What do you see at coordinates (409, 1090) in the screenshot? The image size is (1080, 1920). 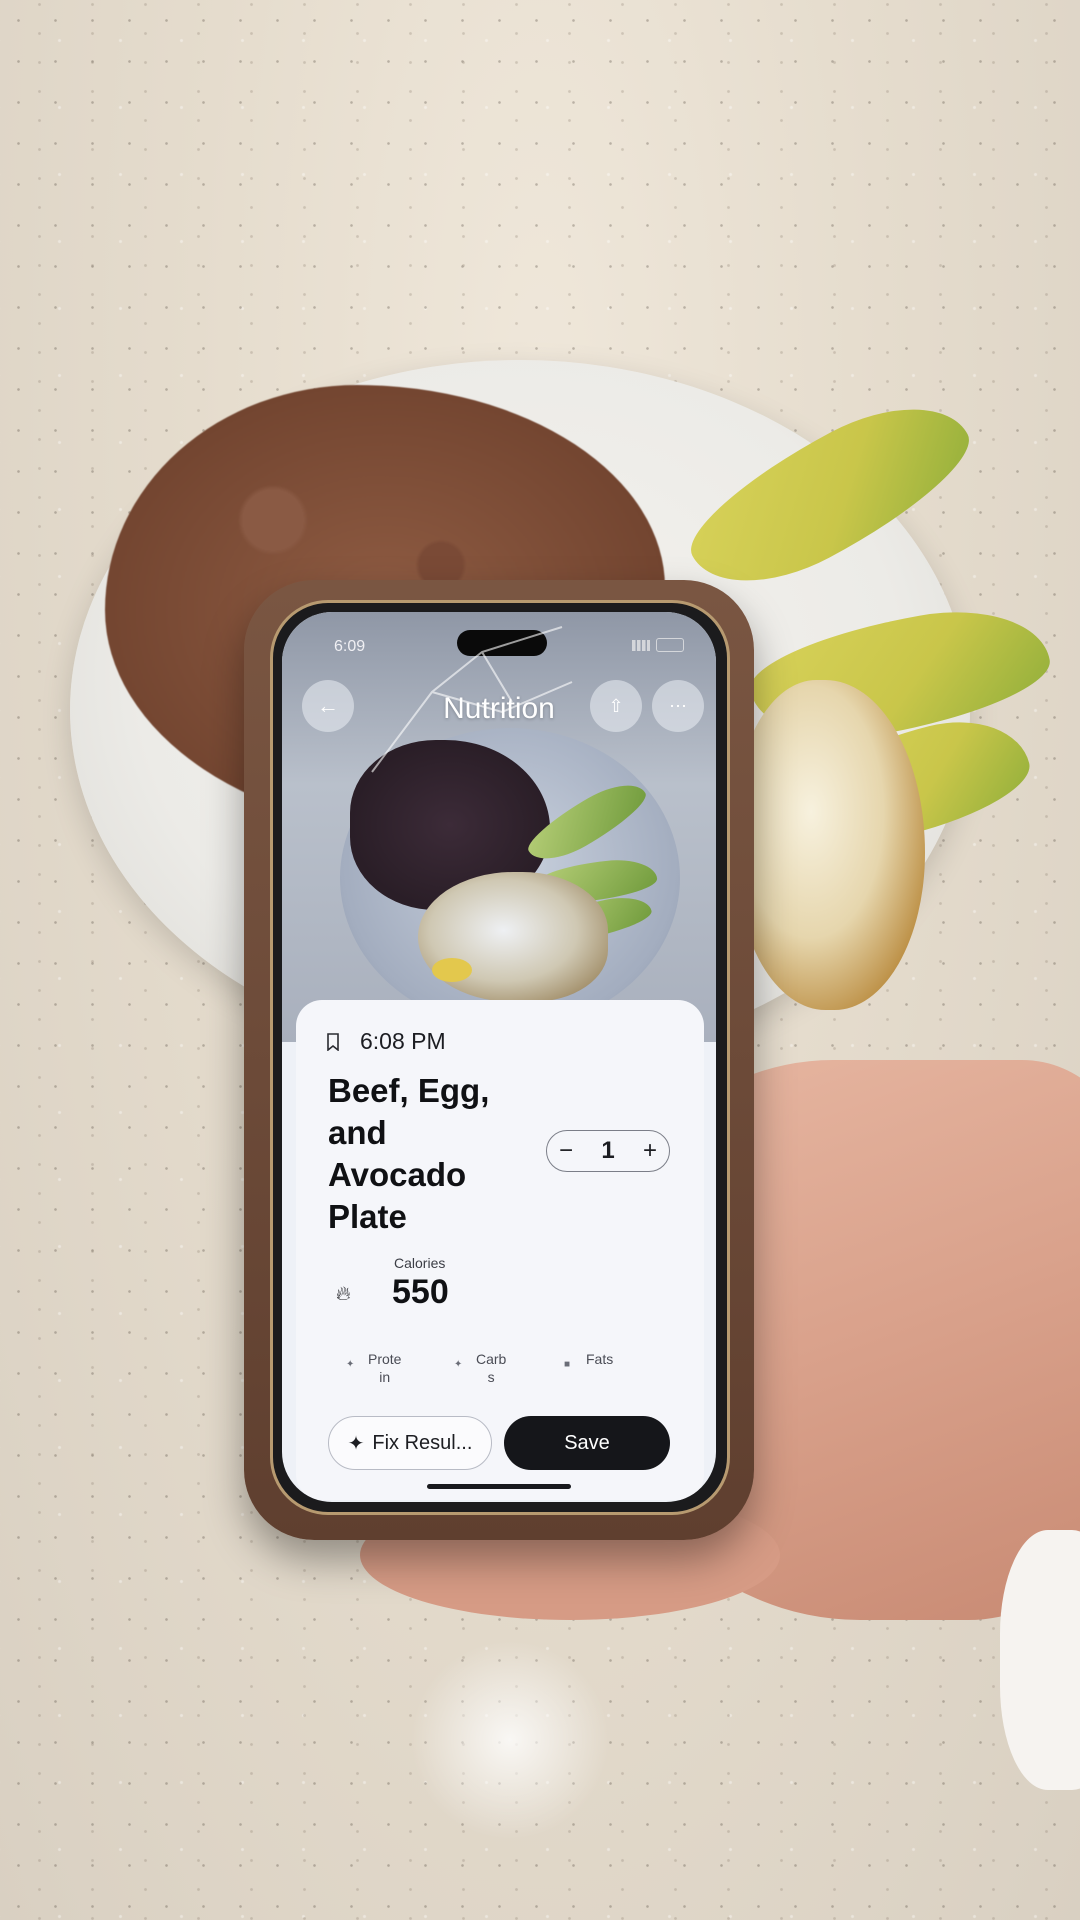 I see `meal-title-line: Beef, Egg,` at bounding box center [409, 1090].